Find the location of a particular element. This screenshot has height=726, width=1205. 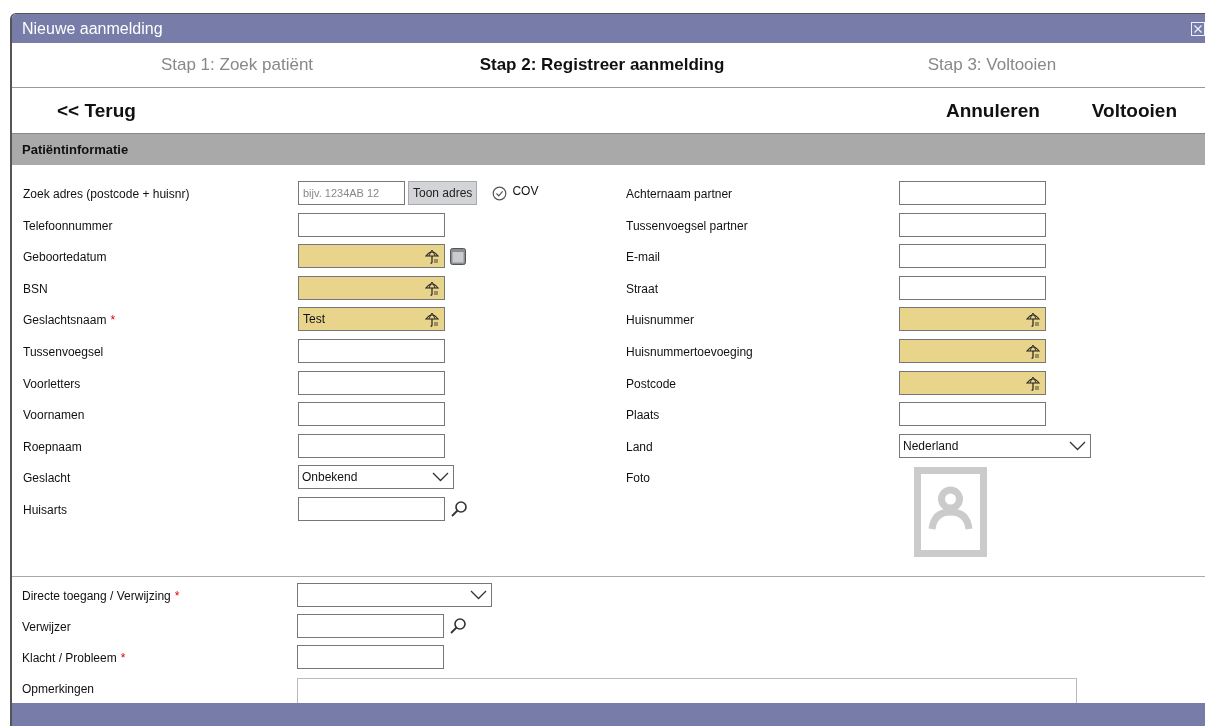

field-label: Directe toegang / Verwijzing is located at coordinates (96, 596).